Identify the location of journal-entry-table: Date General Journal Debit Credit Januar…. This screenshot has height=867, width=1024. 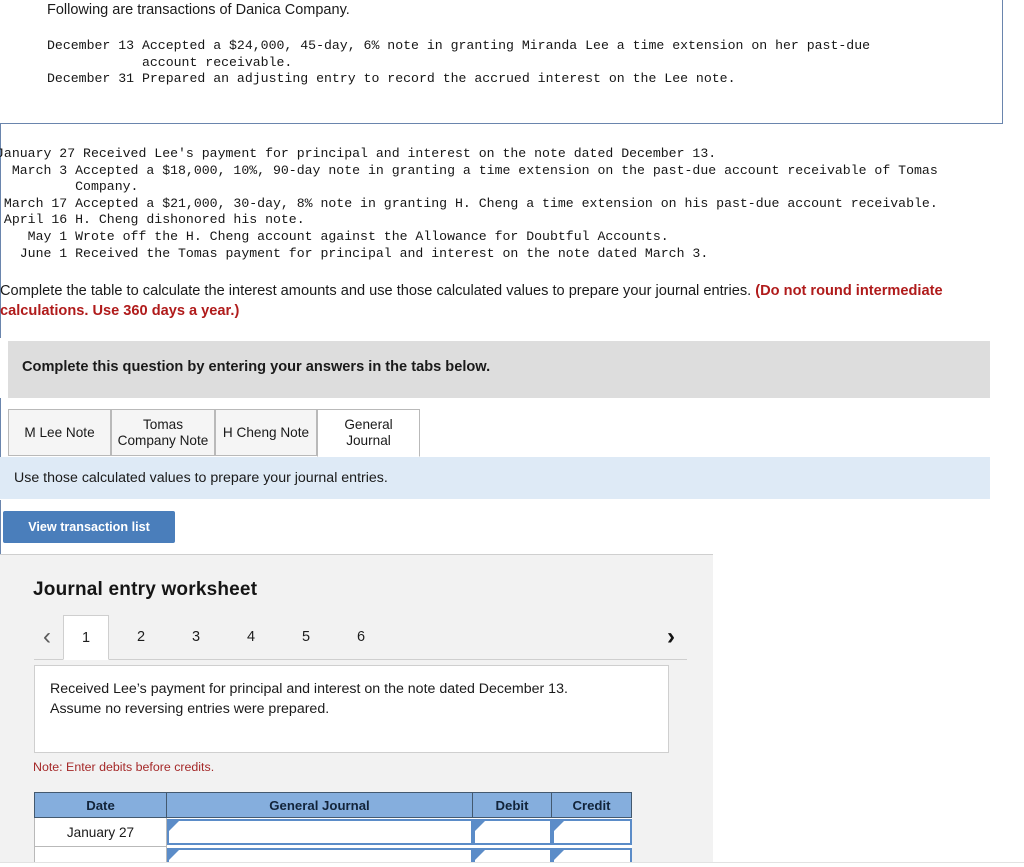
(333, 829).